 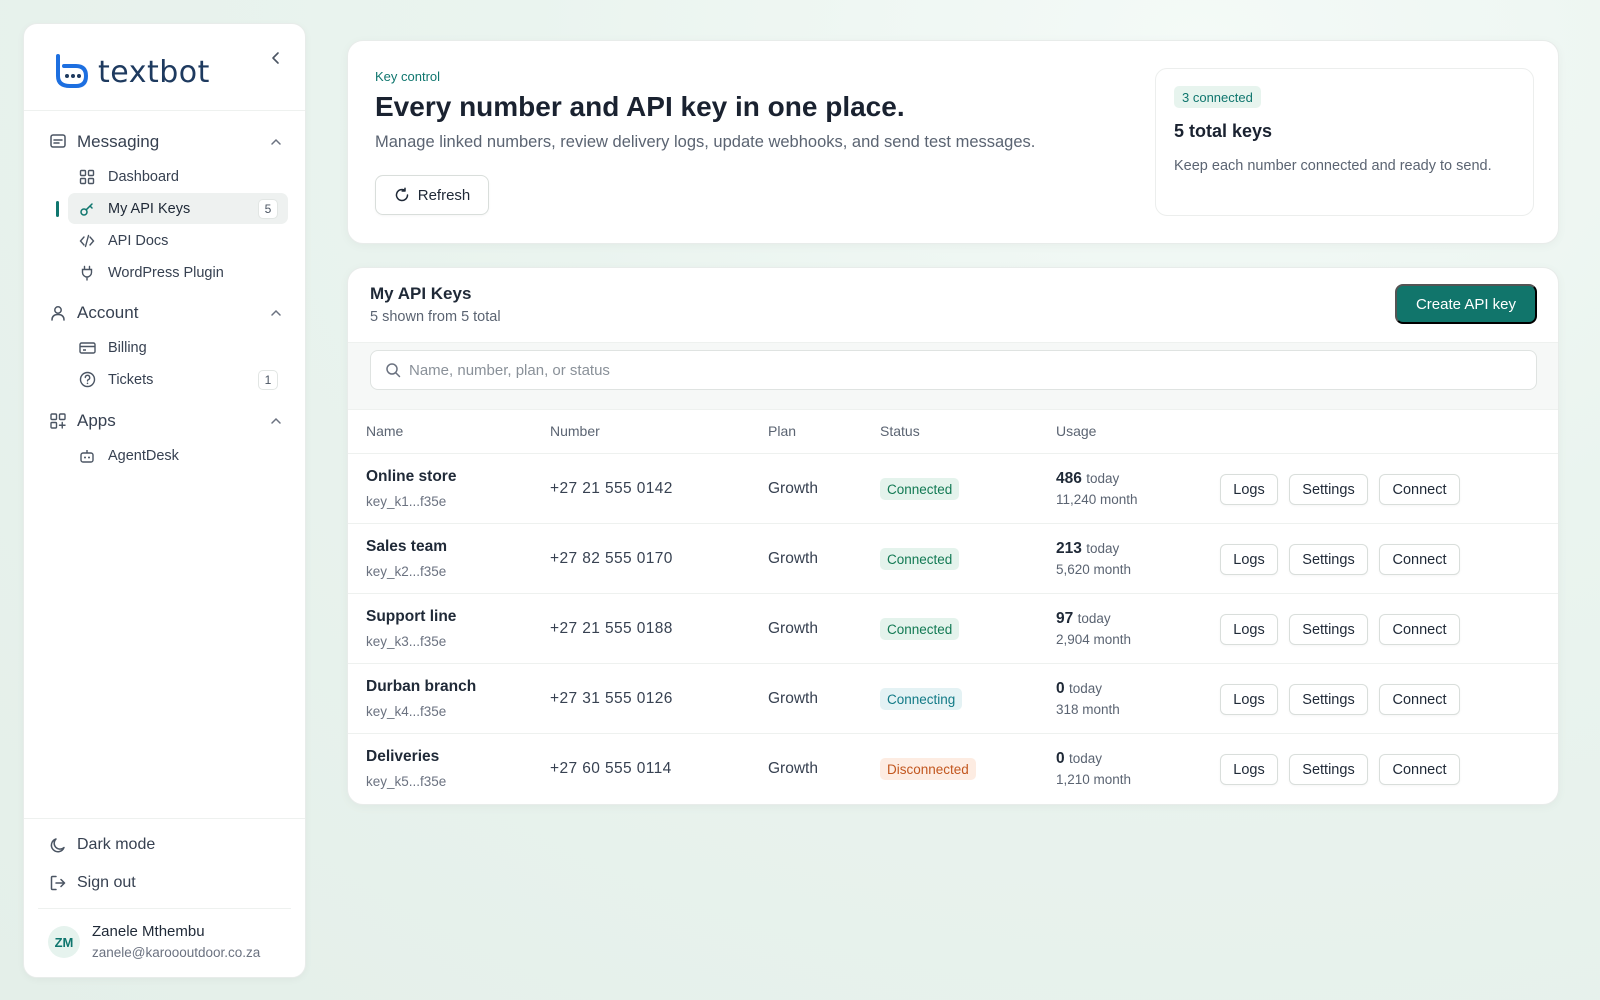 I want to click on sidebar-group-label: Apps, so click(x=96, y=420).